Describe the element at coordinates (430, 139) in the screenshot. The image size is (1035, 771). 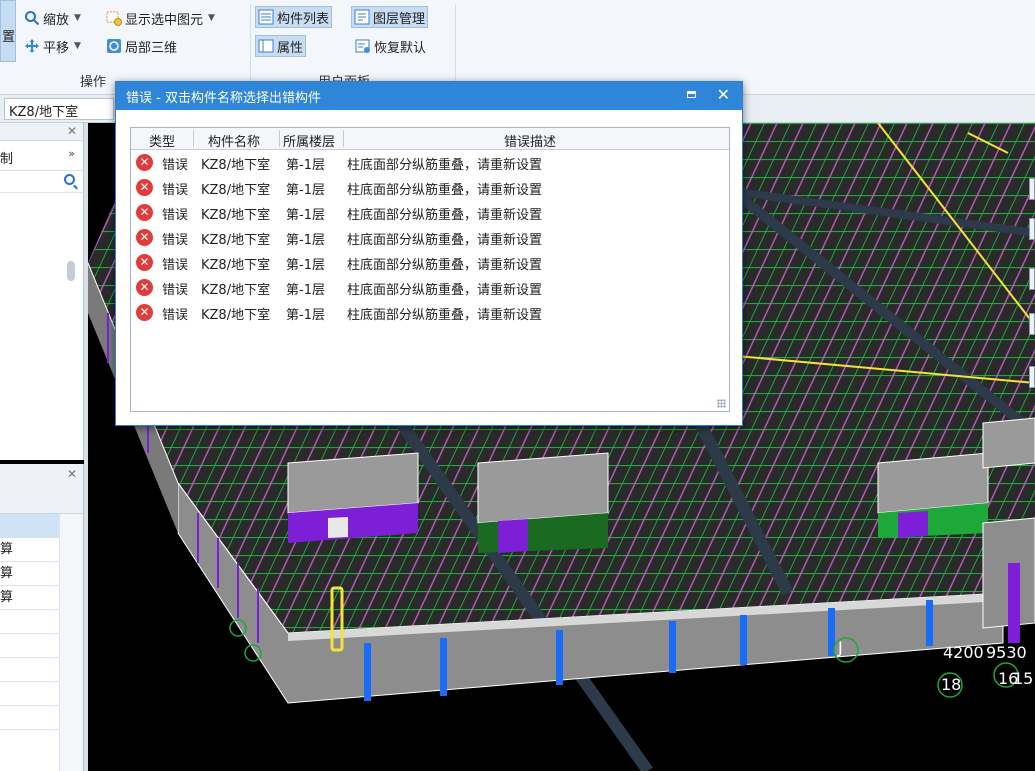
I see `table-header: 类型 构件名称 所属楼层 错误描述` at that location.